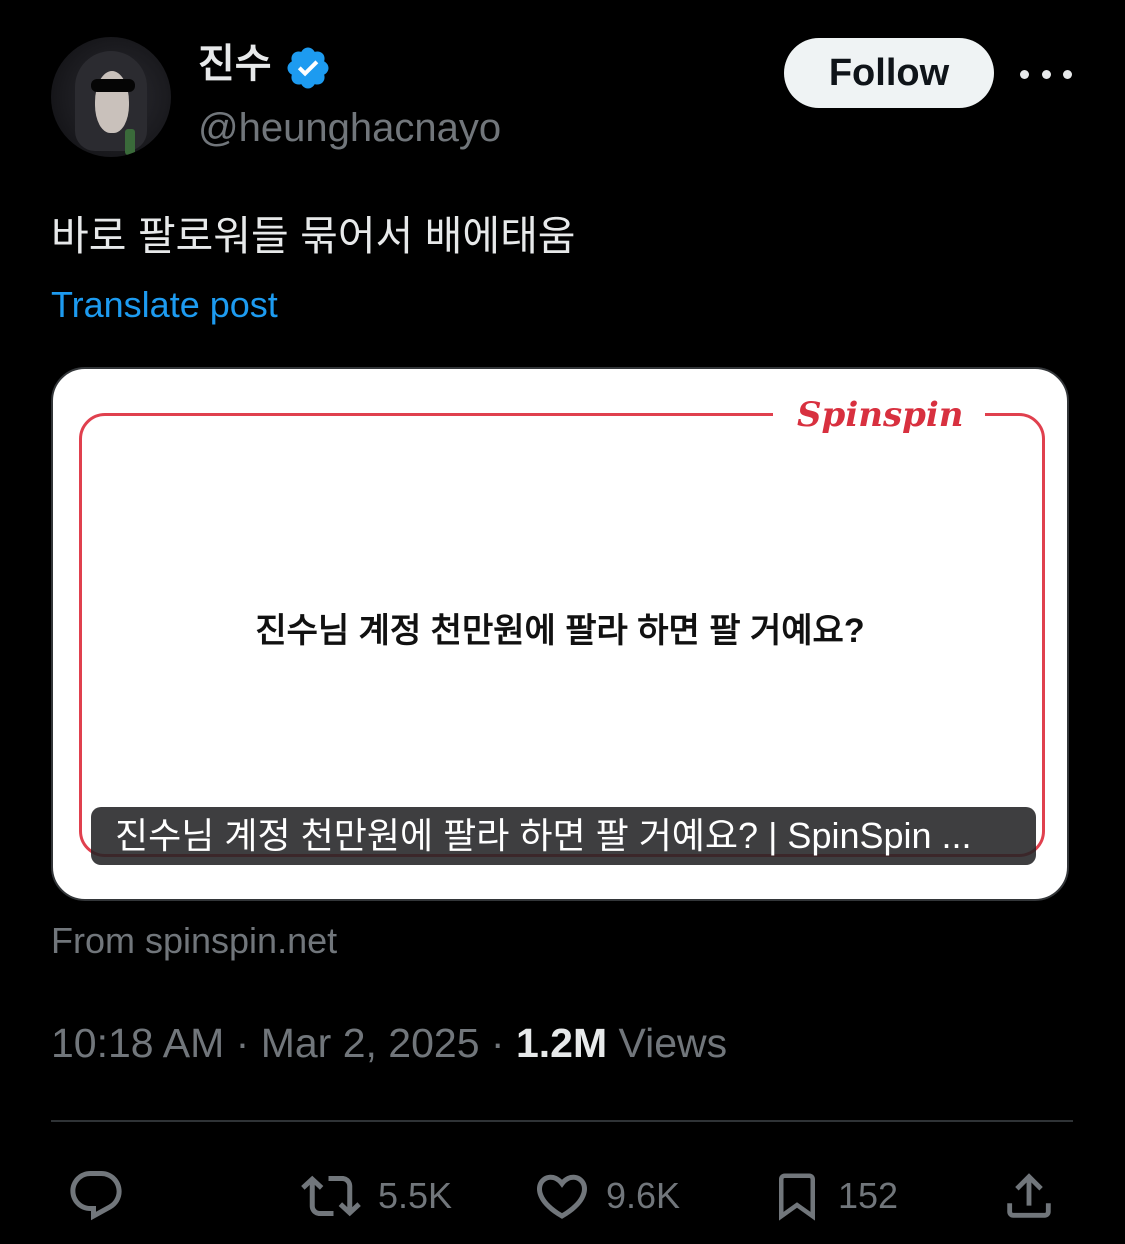 Image resolution: width=1125 pixels, height=1244 pixels. I want to click on like-count: 9.6K, so click(643, 1195).